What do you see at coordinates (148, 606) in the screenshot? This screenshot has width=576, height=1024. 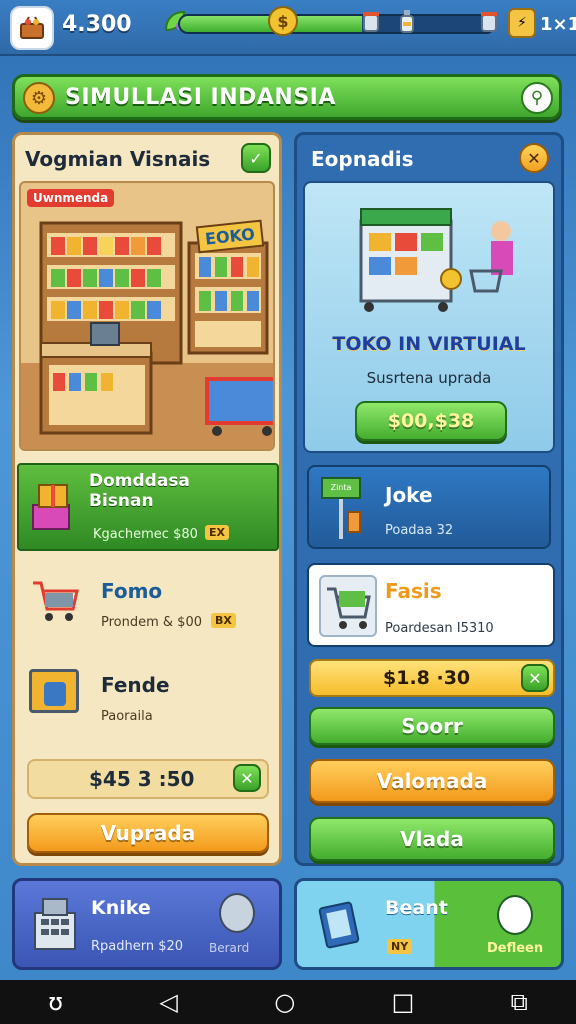 I see `list-item: Fomo Prondem & $00 BX` at bounding box center [148, 606].